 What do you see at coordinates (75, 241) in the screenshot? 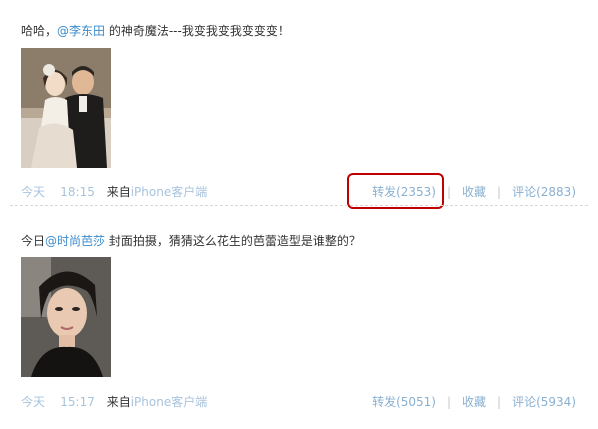
I see `user-mention-link: @时尚芭莎` at bounding box center [75, 241].